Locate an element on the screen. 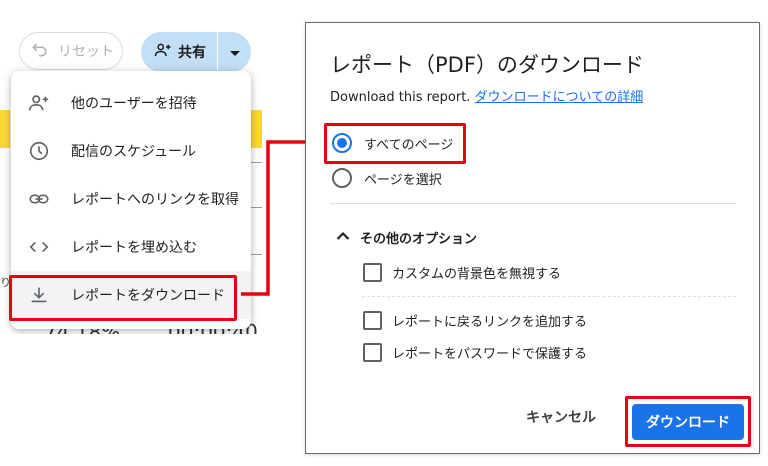  checkbox-ignore-background: カスタムの背景色を無視する is located at coordinates (462, 272).